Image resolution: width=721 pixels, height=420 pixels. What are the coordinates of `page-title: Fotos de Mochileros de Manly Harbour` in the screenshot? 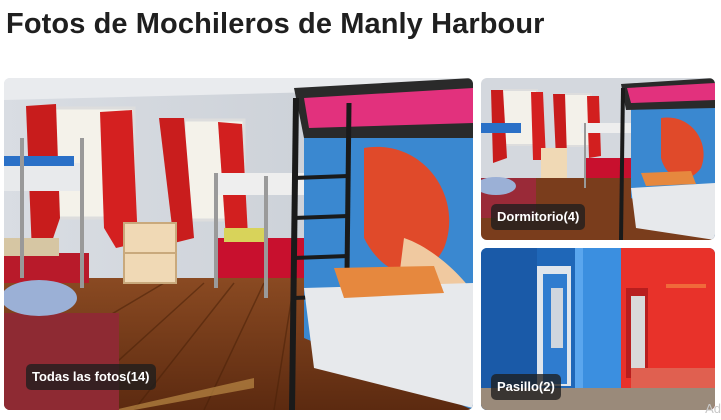 It's located at (275, 24).